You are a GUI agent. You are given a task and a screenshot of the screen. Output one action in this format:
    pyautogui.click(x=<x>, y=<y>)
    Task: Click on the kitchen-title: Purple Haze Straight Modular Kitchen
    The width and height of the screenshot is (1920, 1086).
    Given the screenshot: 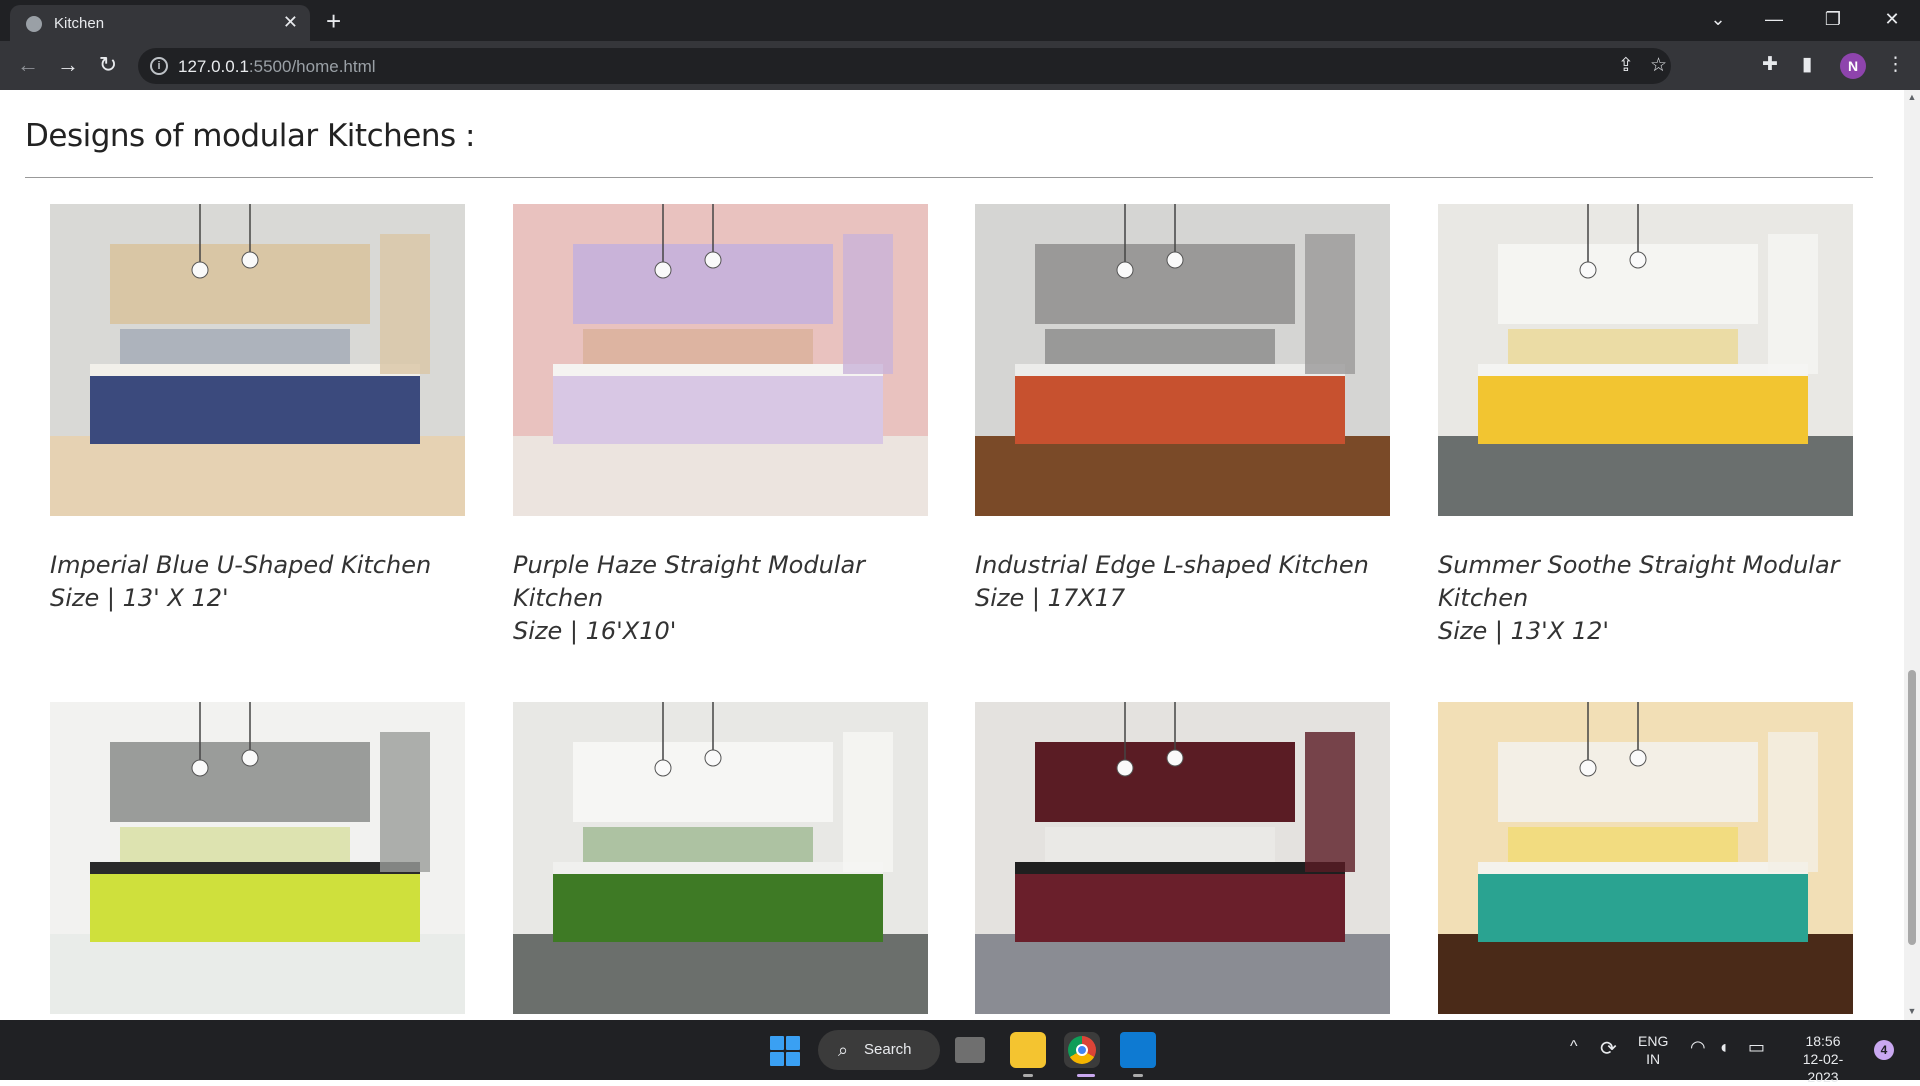 What is the action you would take?
    pyautogui.click(x=689, y=581)
    